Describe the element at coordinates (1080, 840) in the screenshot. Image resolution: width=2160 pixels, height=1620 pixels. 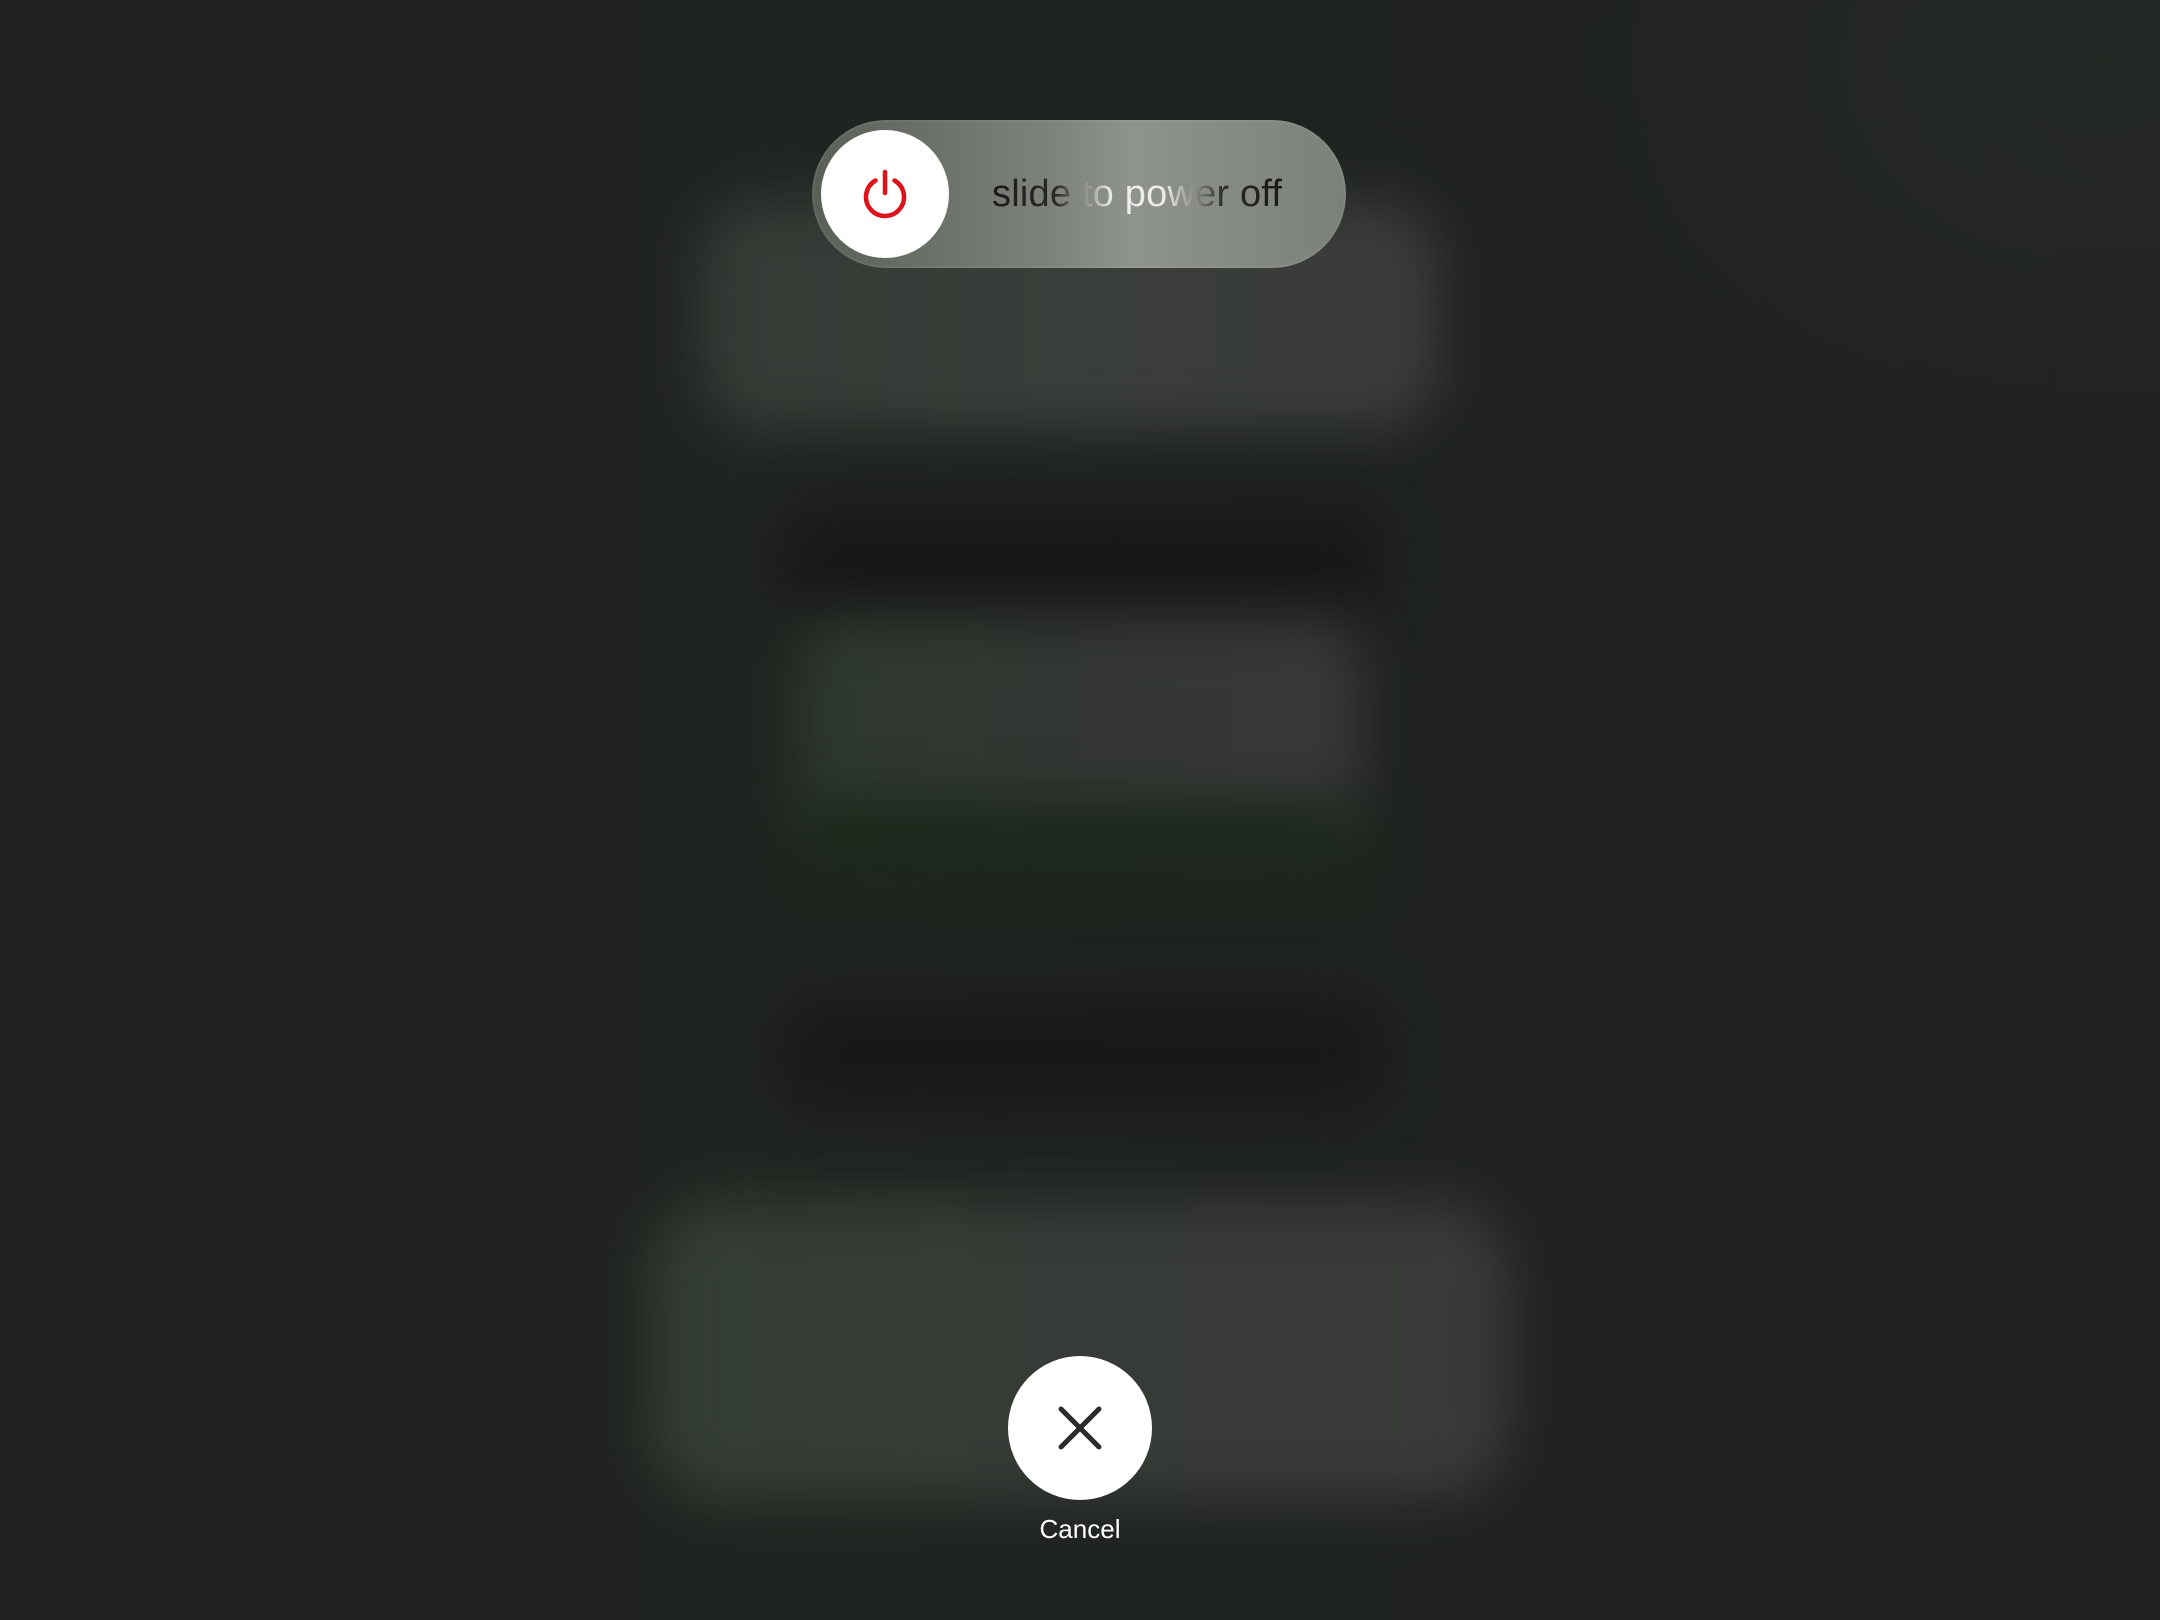
I see `blurred-background-strip` at that location.